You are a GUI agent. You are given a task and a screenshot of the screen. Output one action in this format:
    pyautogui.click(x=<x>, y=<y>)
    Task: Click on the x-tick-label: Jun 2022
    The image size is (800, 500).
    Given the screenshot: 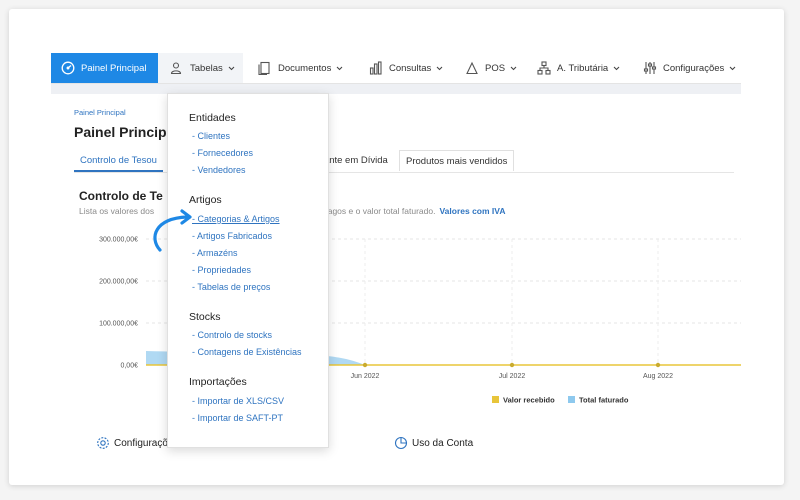 What is the action you would take?
    pyautogui.click(x=365, y=376)
    